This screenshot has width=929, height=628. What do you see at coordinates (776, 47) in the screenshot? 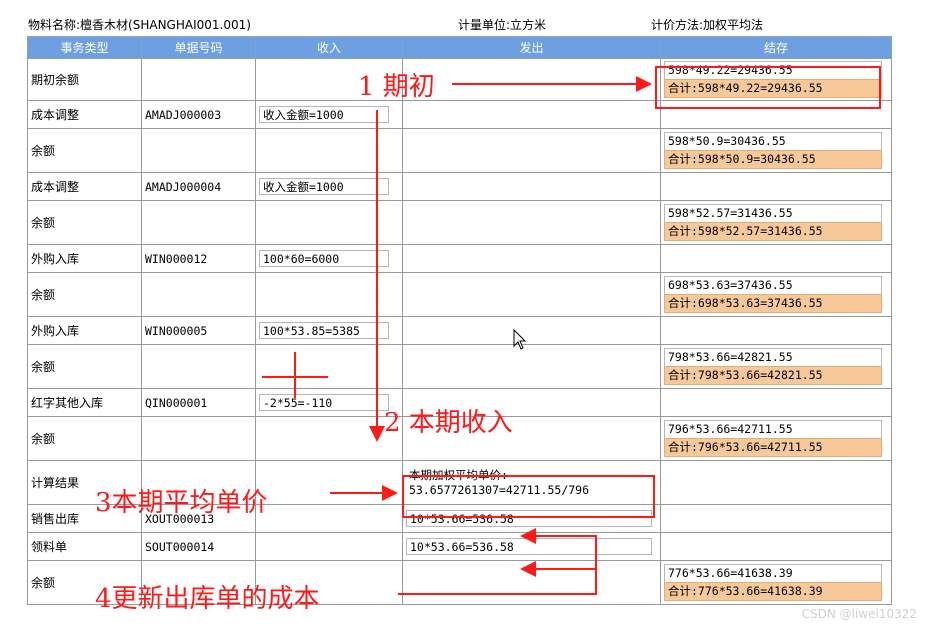
I see `col-header-stock: 结存` at bounding box center [776, 47].